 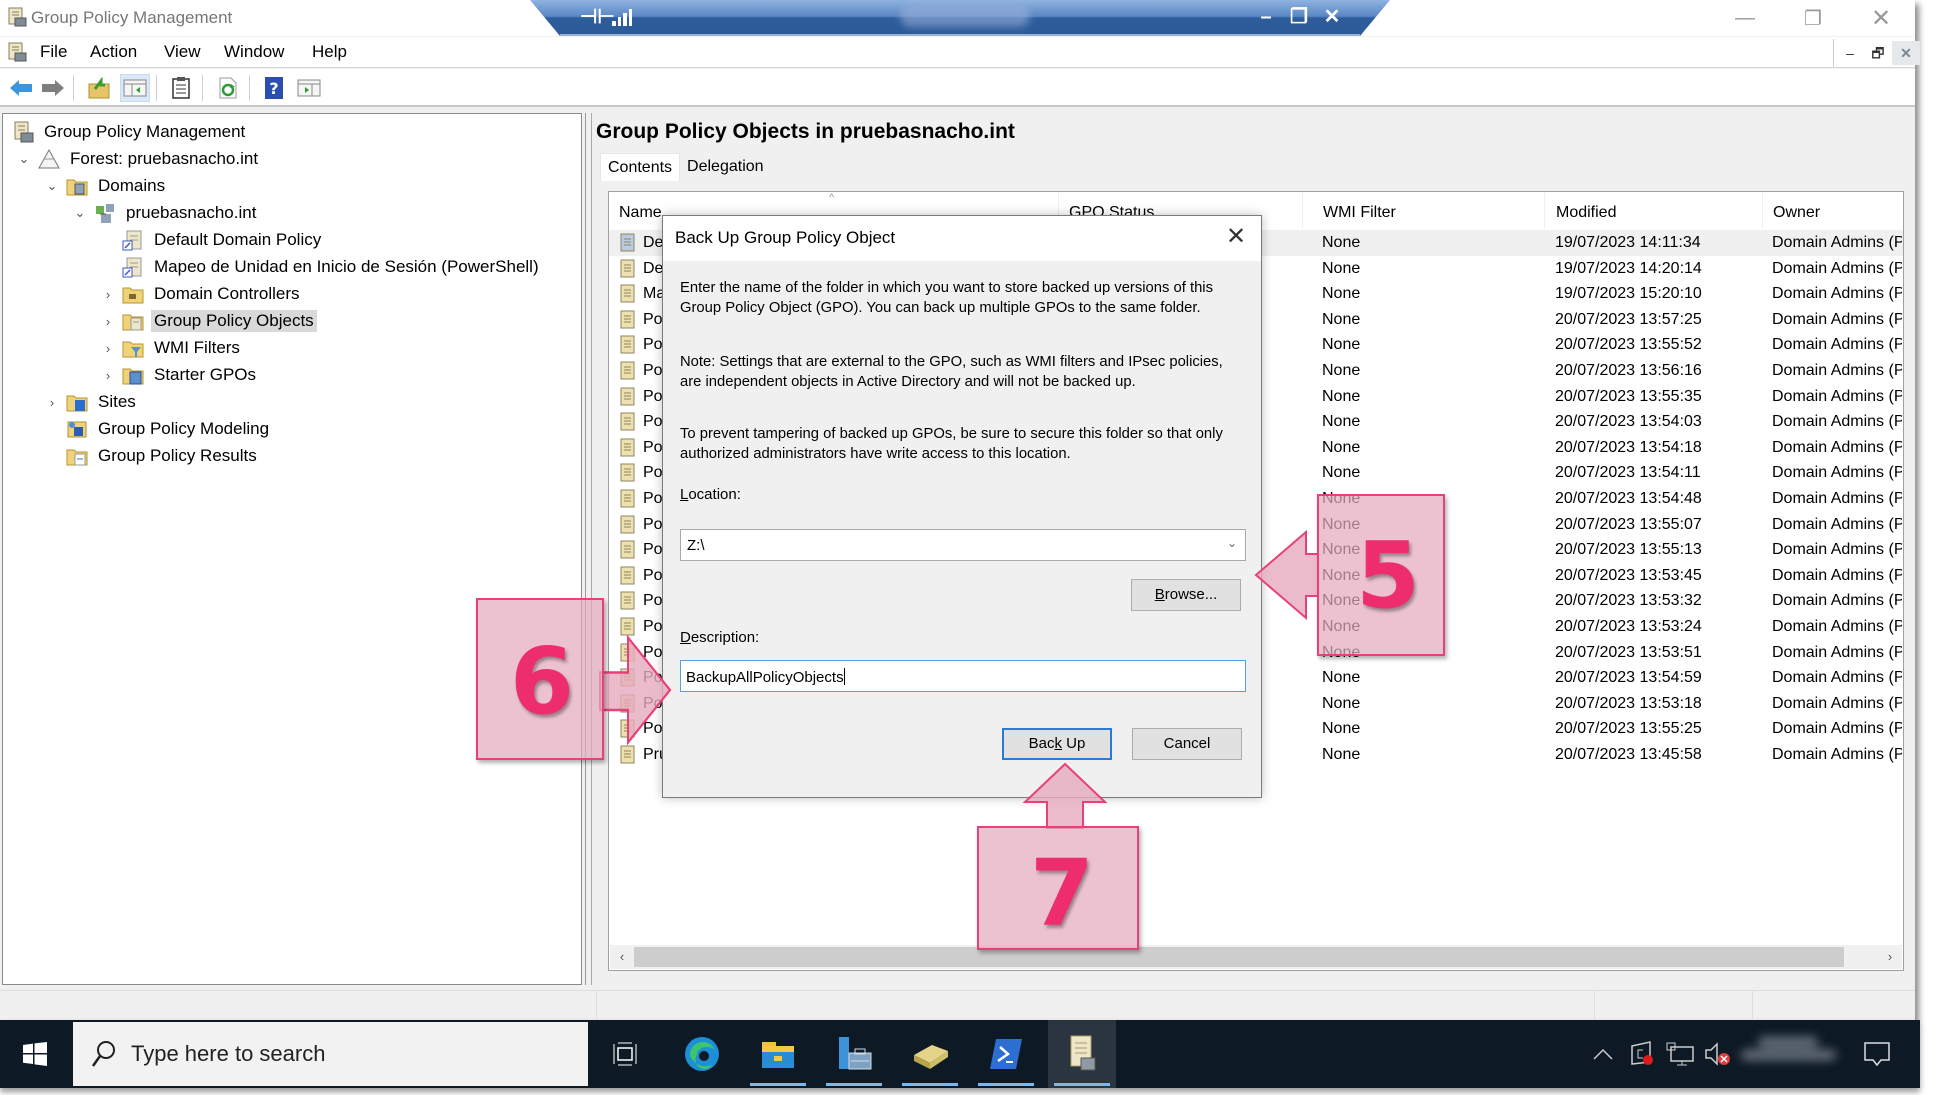 I want to click on back-button, so click(x=21, y=88).